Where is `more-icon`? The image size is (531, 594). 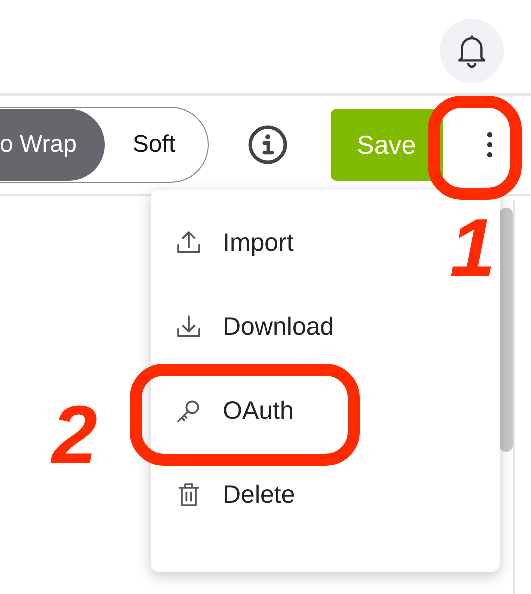 more-icon is located at coordinates (490, 145).